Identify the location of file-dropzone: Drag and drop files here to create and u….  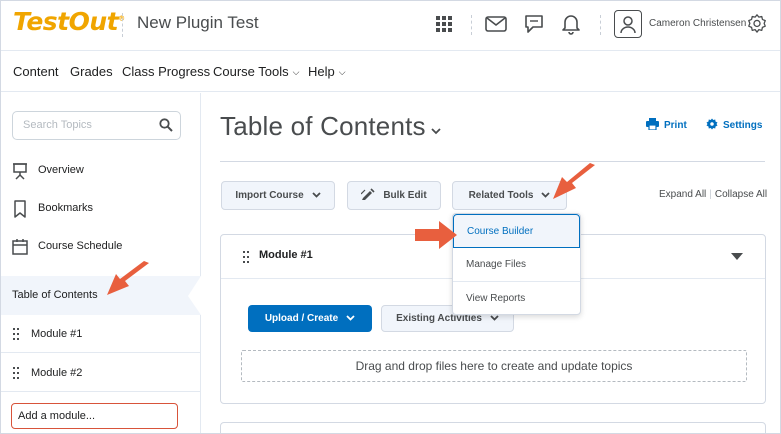
(494, 366).